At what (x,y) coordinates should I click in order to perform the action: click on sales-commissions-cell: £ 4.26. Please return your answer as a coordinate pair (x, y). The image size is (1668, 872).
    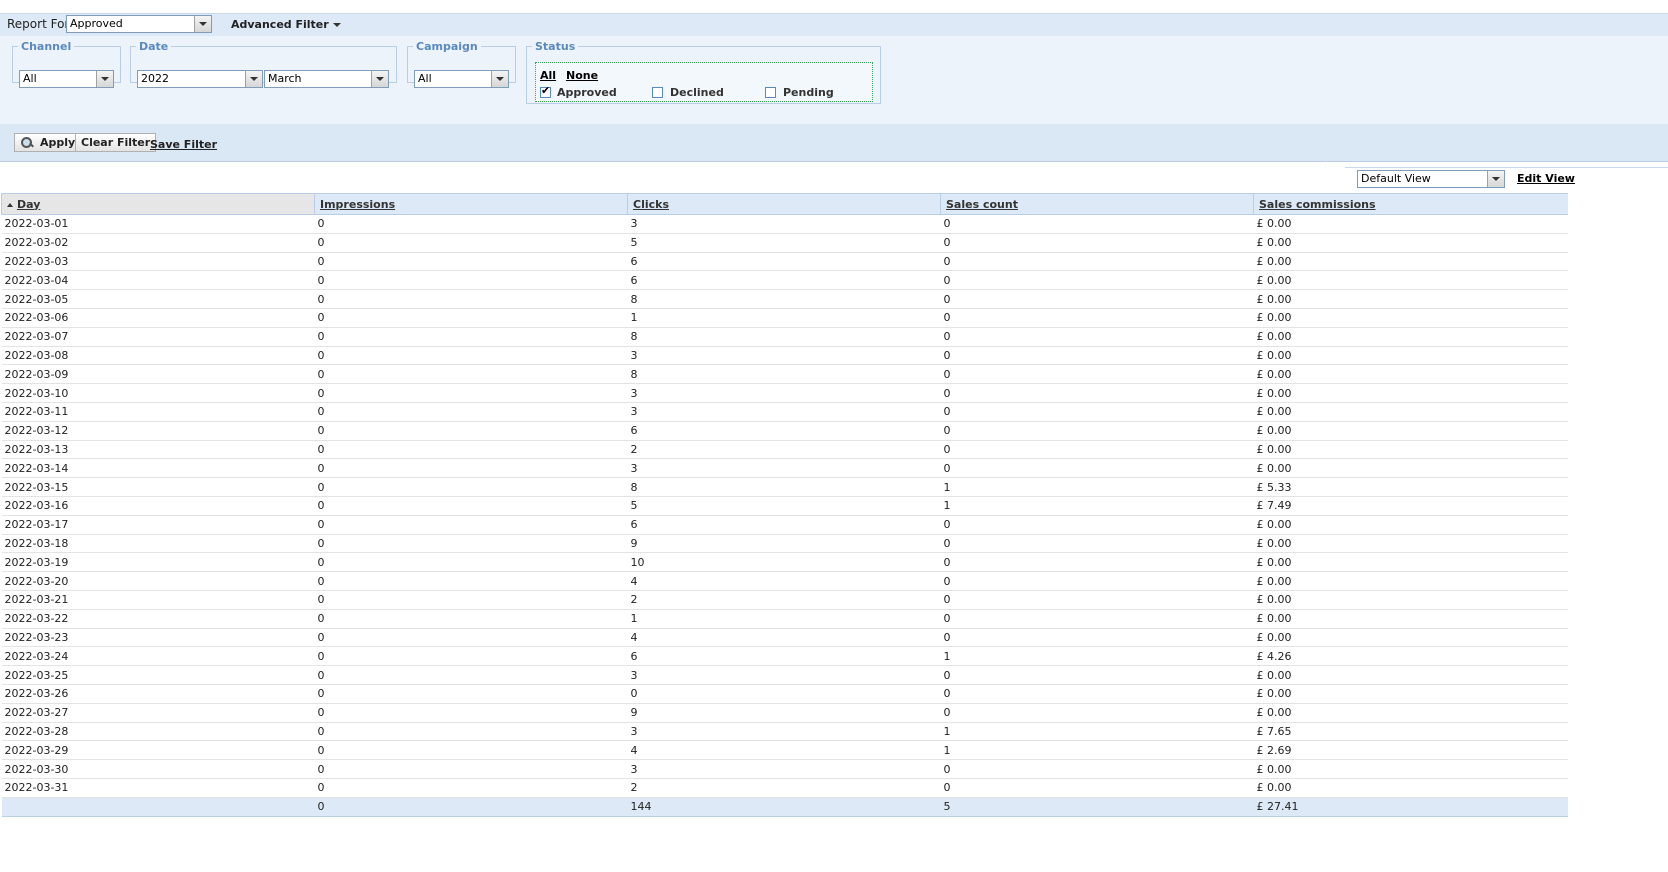
    Looking at the image, I should click on (1410, 656).